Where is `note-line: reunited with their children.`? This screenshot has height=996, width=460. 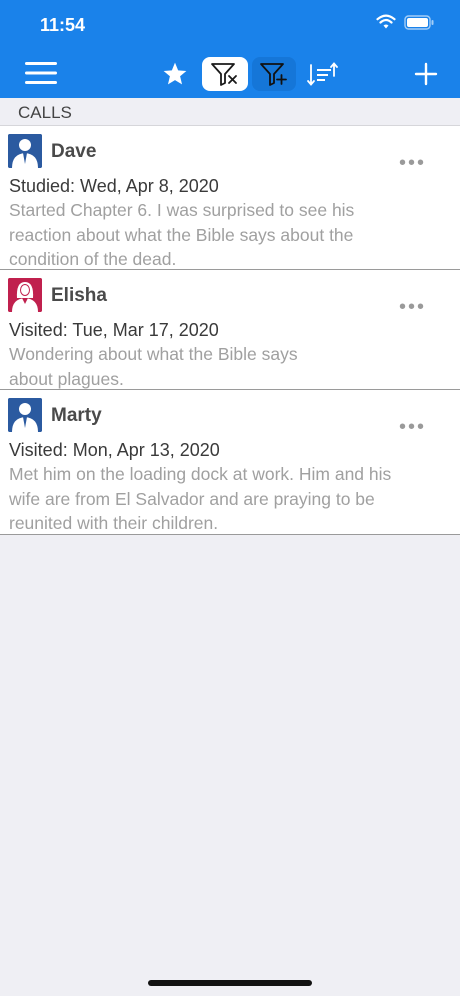 note-line: reunited with their children. is located at coordinates (114, 523).